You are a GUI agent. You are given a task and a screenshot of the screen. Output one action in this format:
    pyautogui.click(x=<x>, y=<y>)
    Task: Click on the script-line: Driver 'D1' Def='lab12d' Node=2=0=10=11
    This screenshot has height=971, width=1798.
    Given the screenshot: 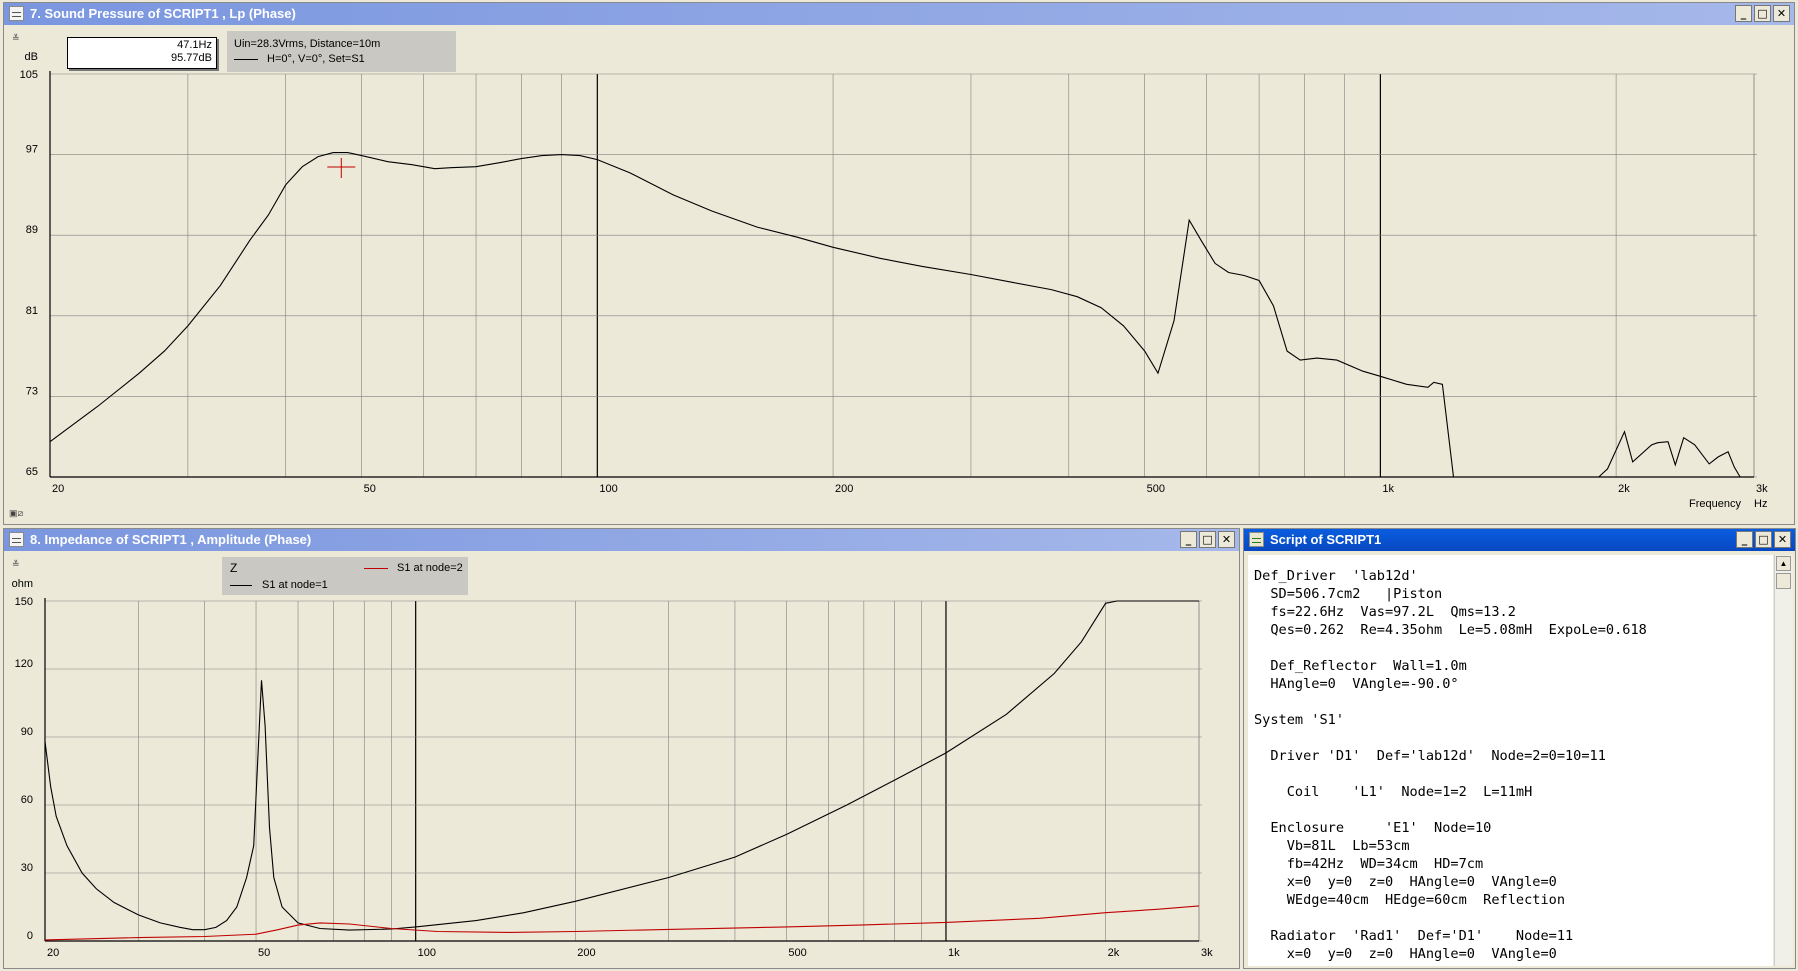 What is the action you would take?
    pyautogui.click(x=1513, y=756)
    